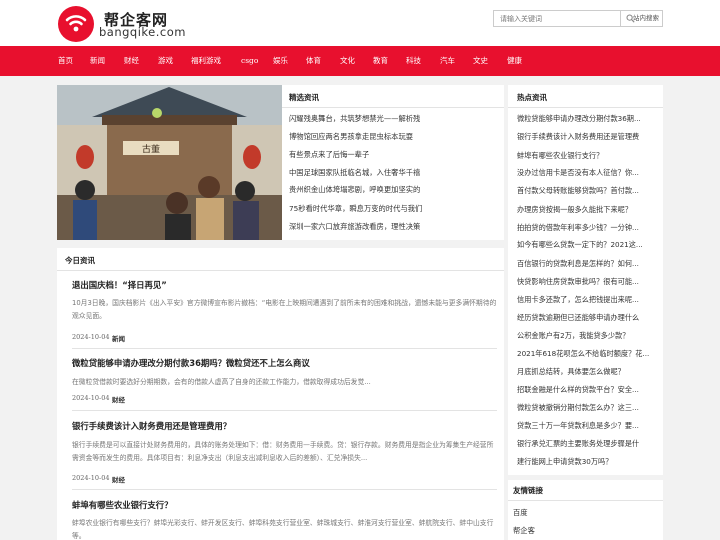 The image size is (720, 540). I want to click on wifi-signal-icon, so click(76, 23).